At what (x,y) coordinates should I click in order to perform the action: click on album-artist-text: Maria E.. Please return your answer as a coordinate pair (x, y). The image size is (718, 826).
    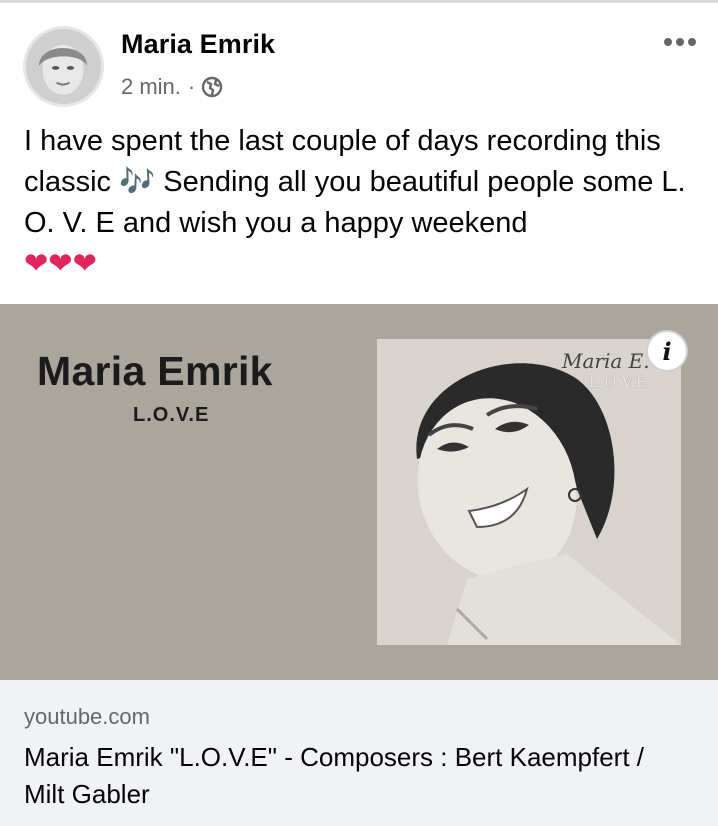
    Looking at the image, I should click on (606, 361).